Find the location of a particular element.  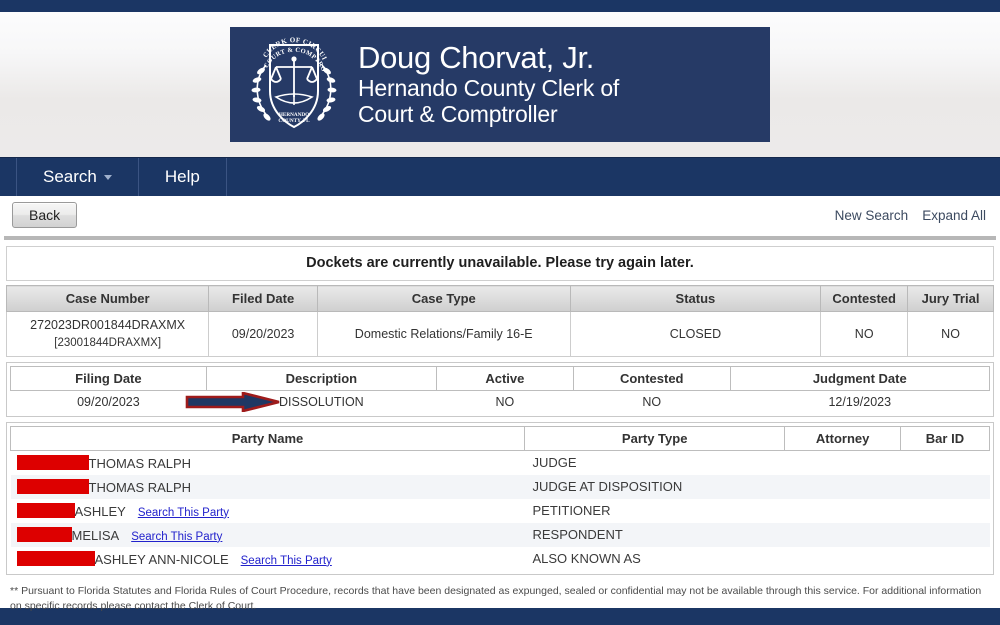

new-search-link: New Search is located at coordinates (872, 215).